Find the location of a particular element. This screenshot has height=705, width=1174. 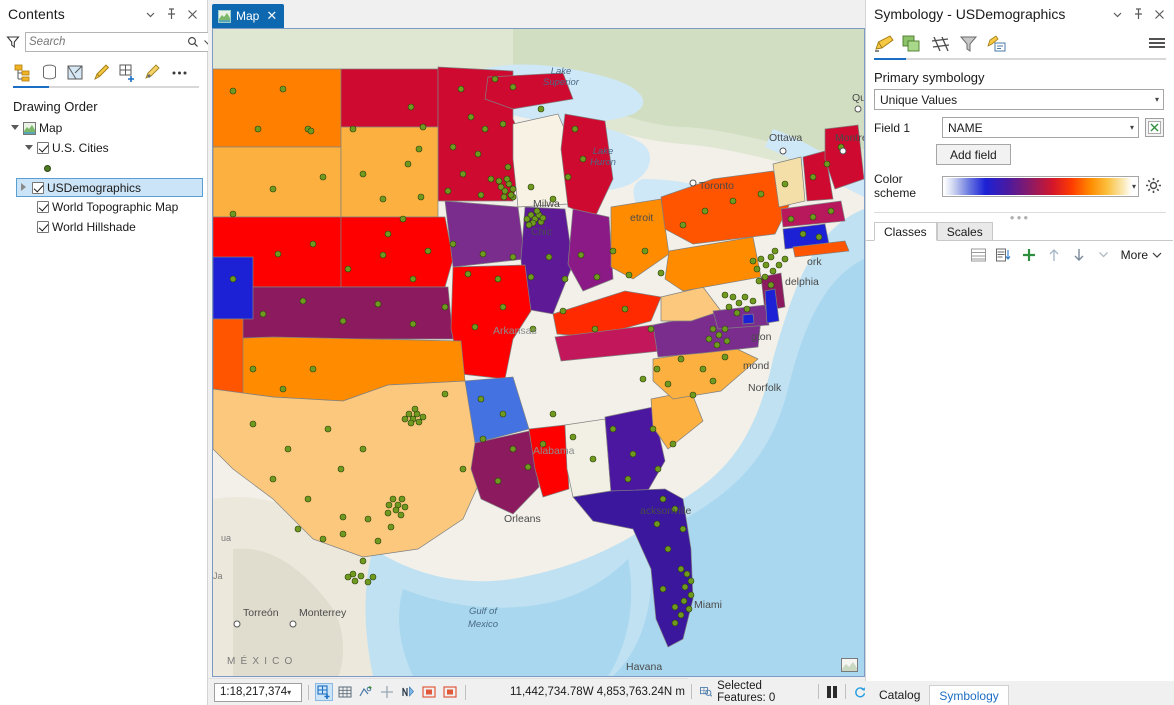

panel-splitter: ●●● is located at coordinates (1020, 217).